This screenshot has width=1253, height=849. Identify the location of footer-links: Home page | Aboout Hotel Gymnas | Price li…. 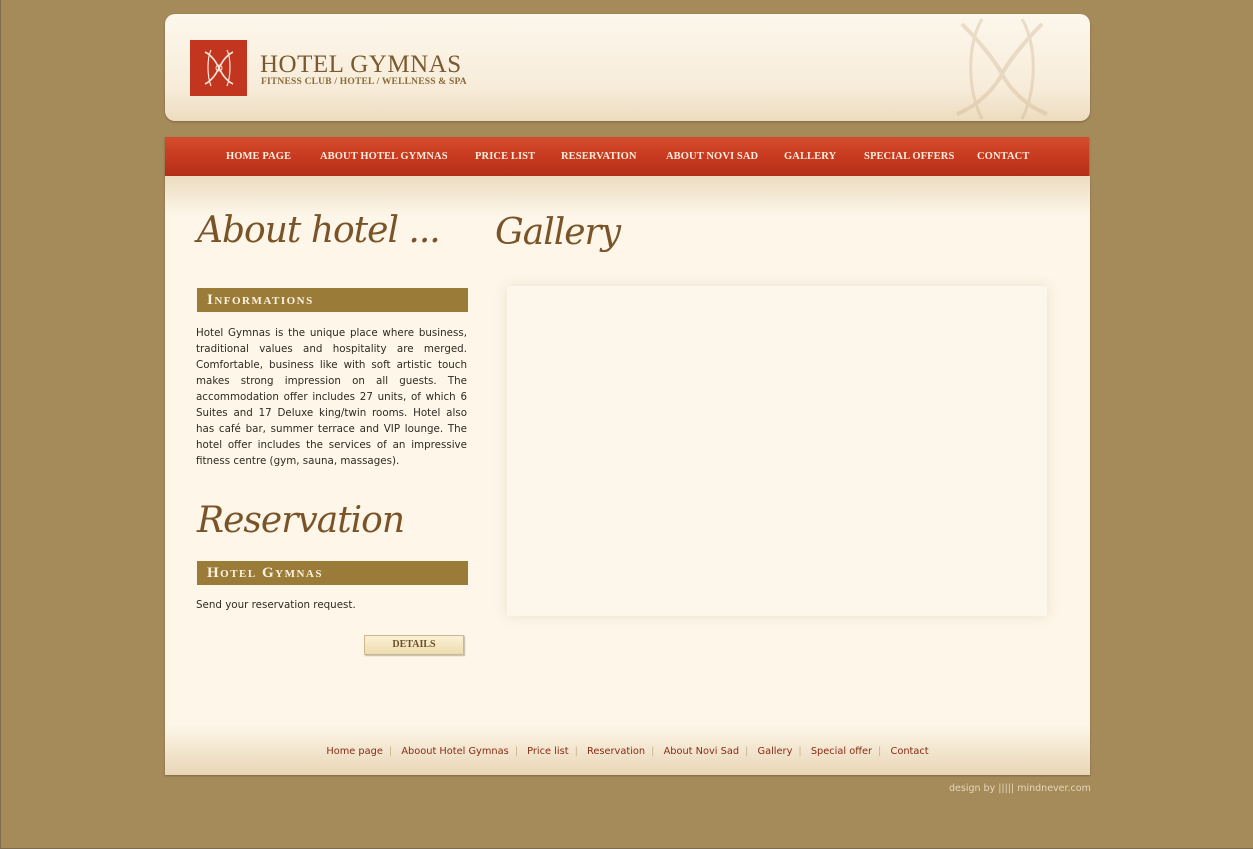
(627, 751).